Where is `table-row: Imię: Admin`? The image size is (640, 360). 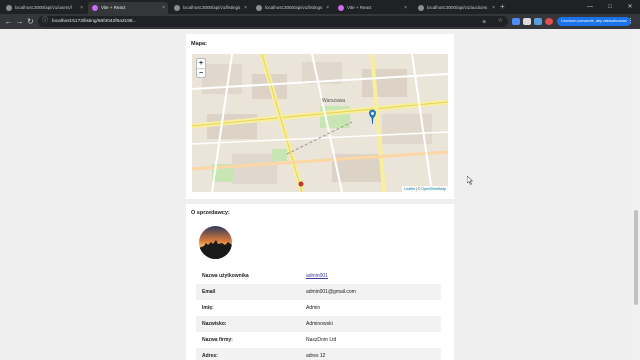
table-row: Imię: Admin is located at coordinates (318, 308).